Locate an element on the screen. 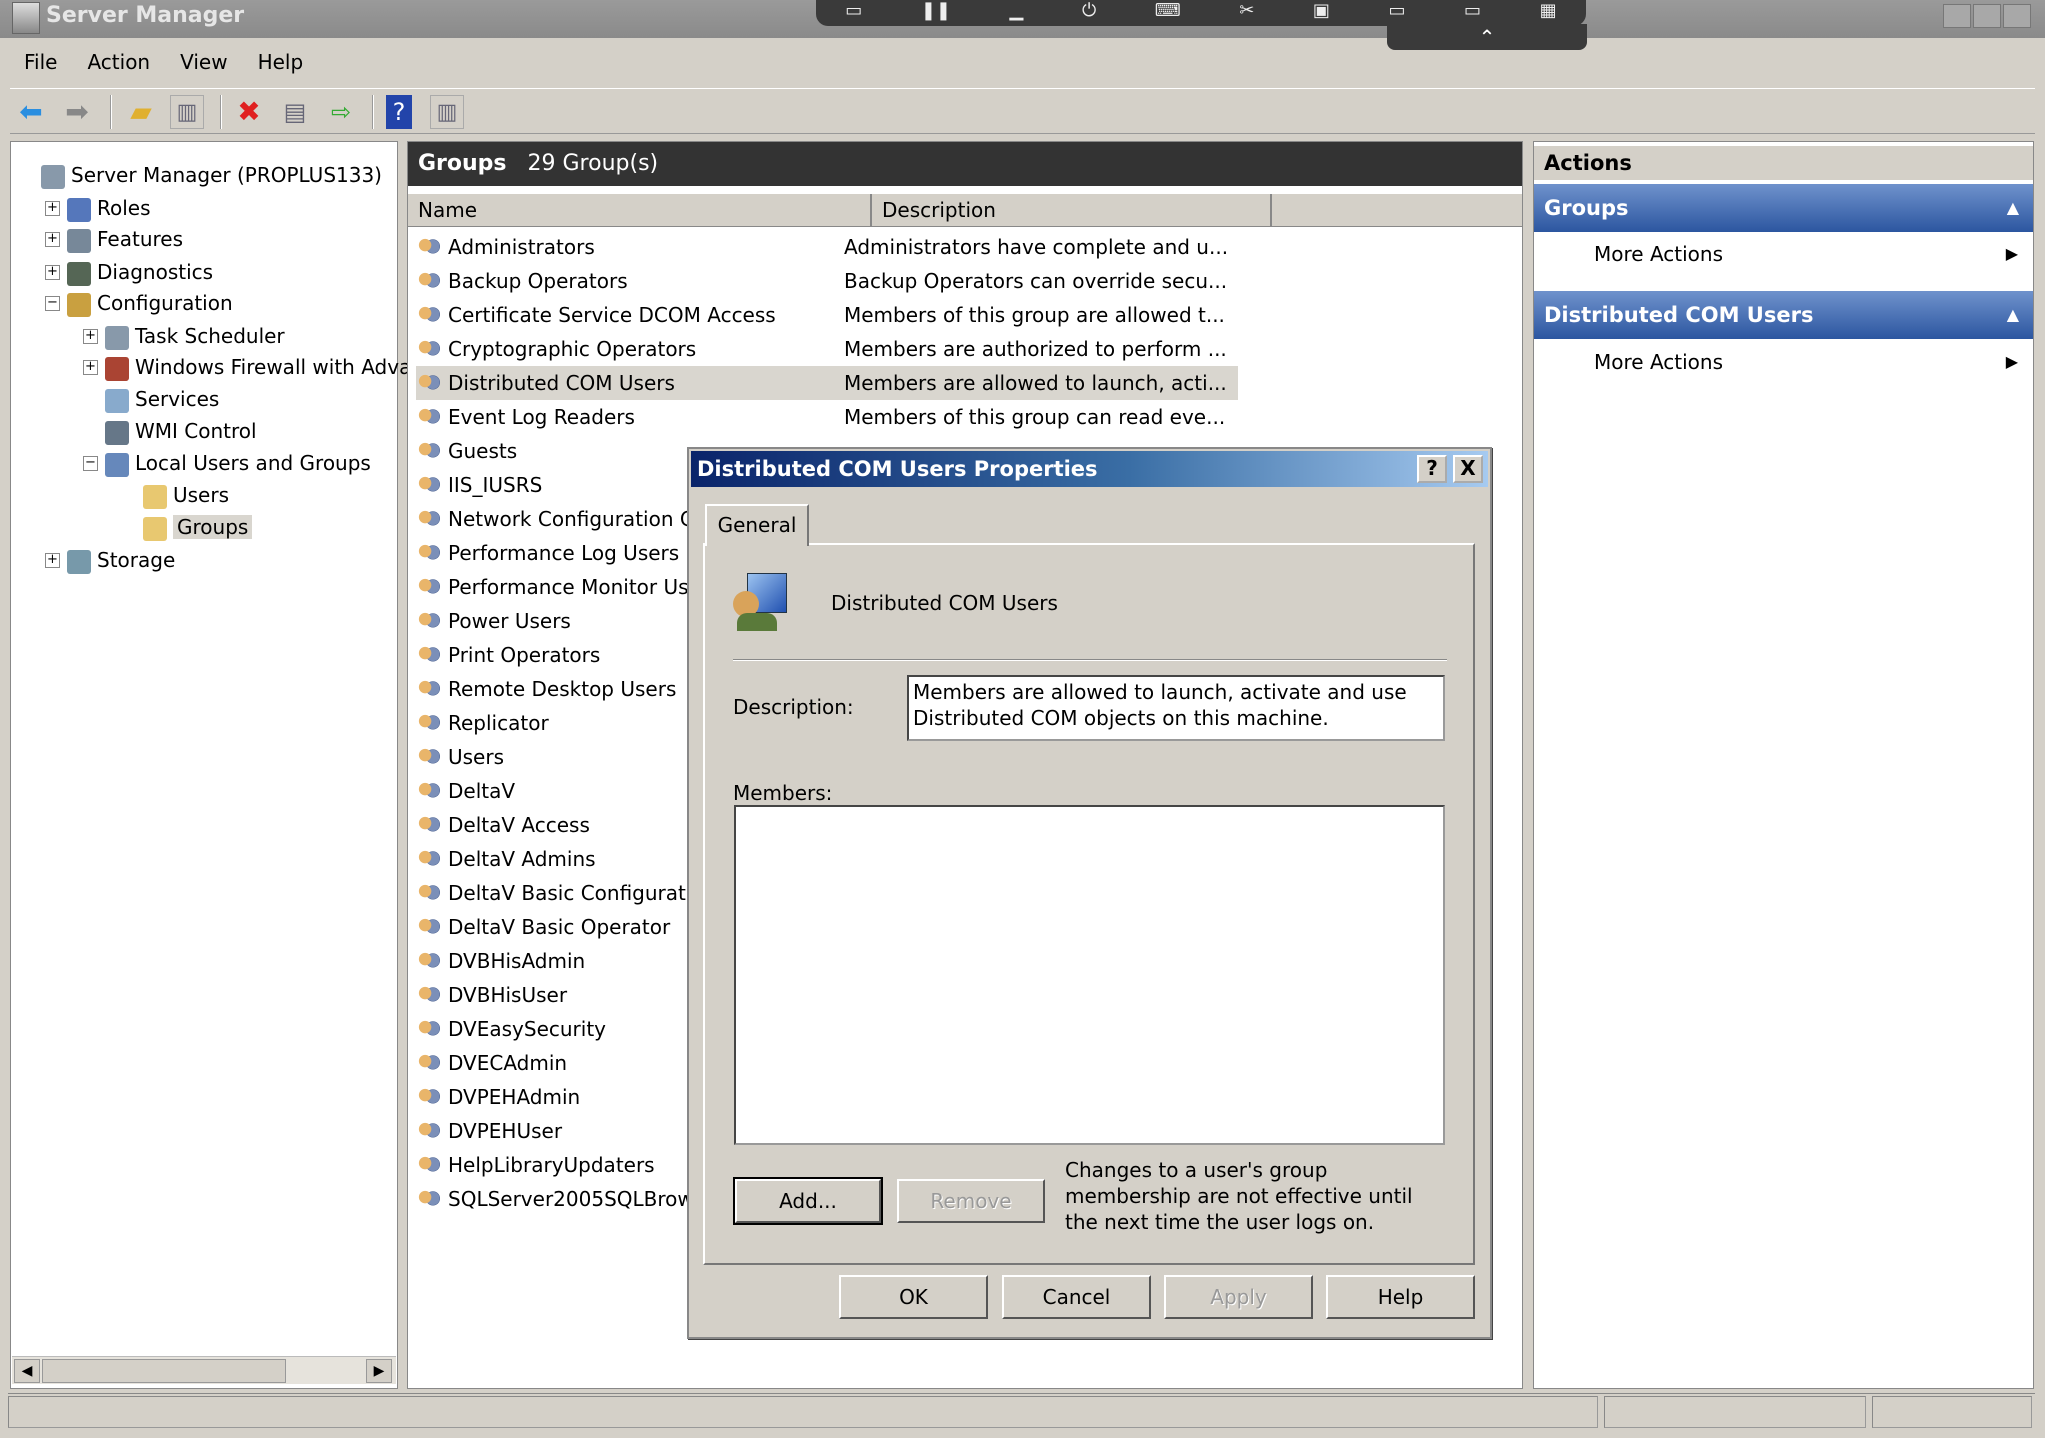  tree-item-server-manager-proplus133-: Server Manager (PROPLUS133) is located at coordinates (211, 175).